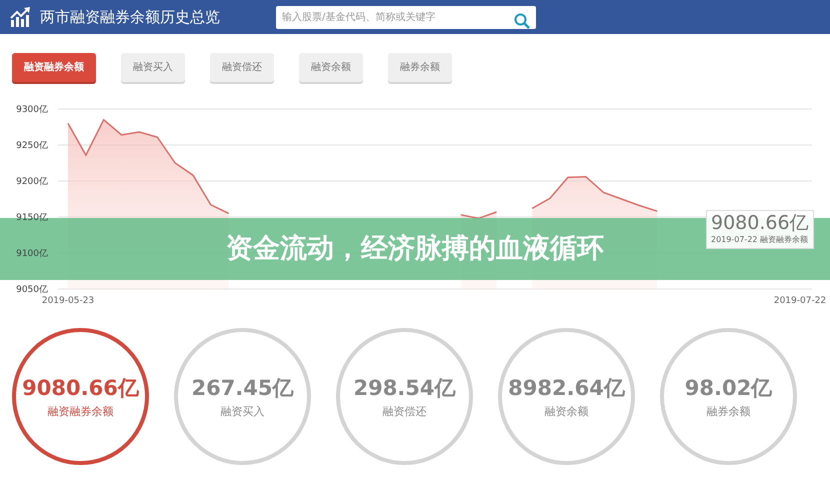 The width and height of the screenshot is (830, 501). I want to click on x-axis-label: 2019-05-23, so click(68, 301).